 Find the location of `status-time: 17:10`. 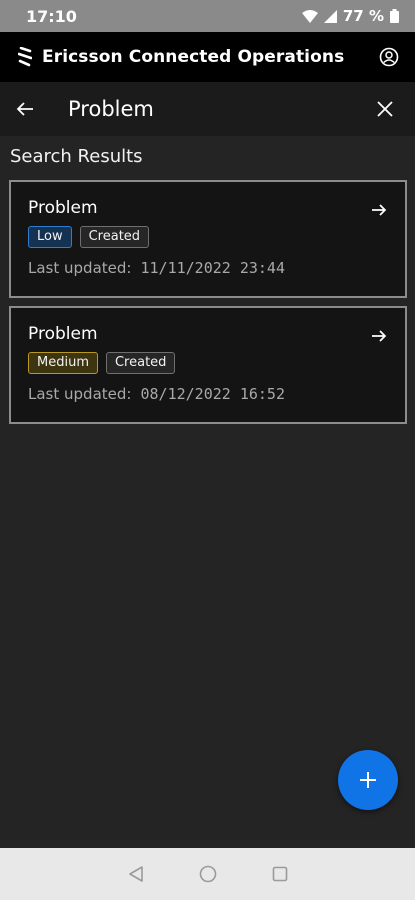

status-time: 17:10 is located at coordinates (51, 16).